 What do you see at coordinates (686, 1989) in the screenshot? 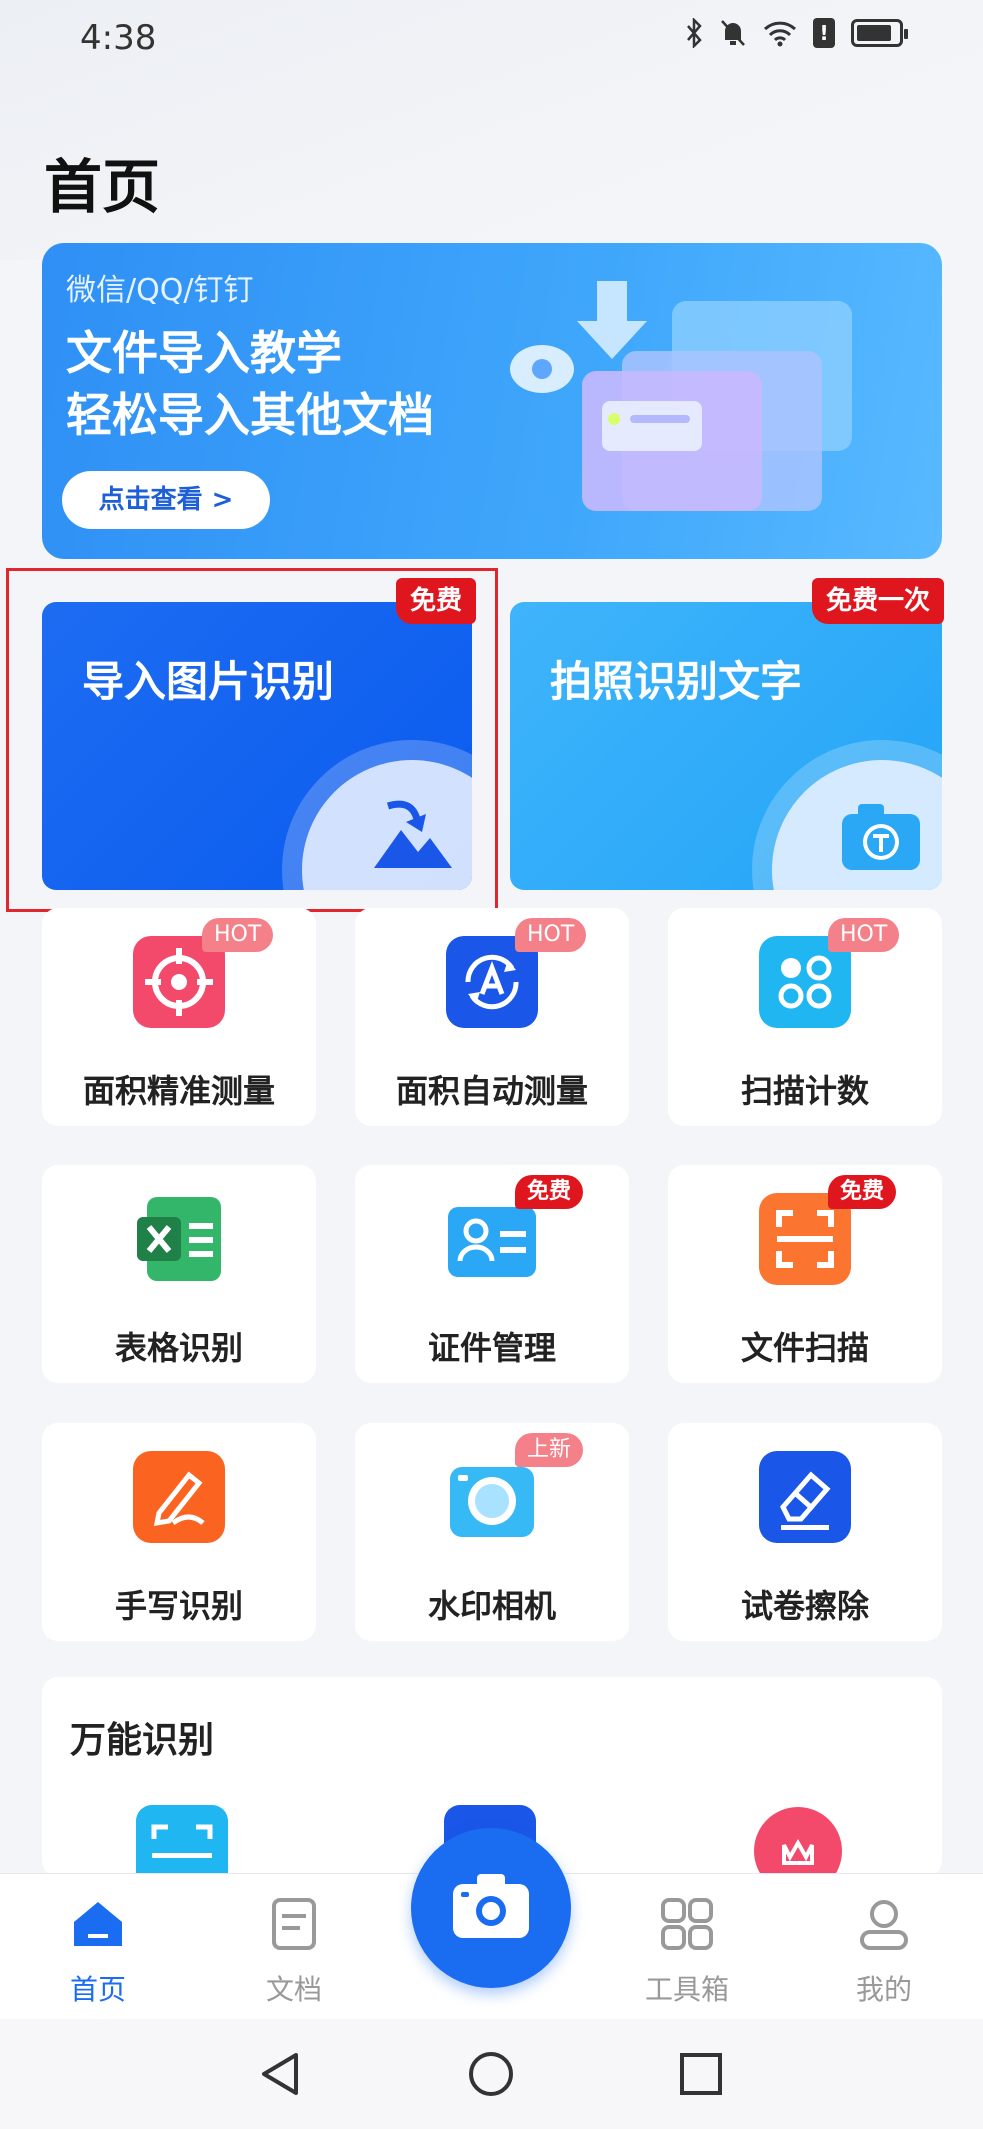
I see `nav-label: 工具箱` at bounding box center [686, 1989].